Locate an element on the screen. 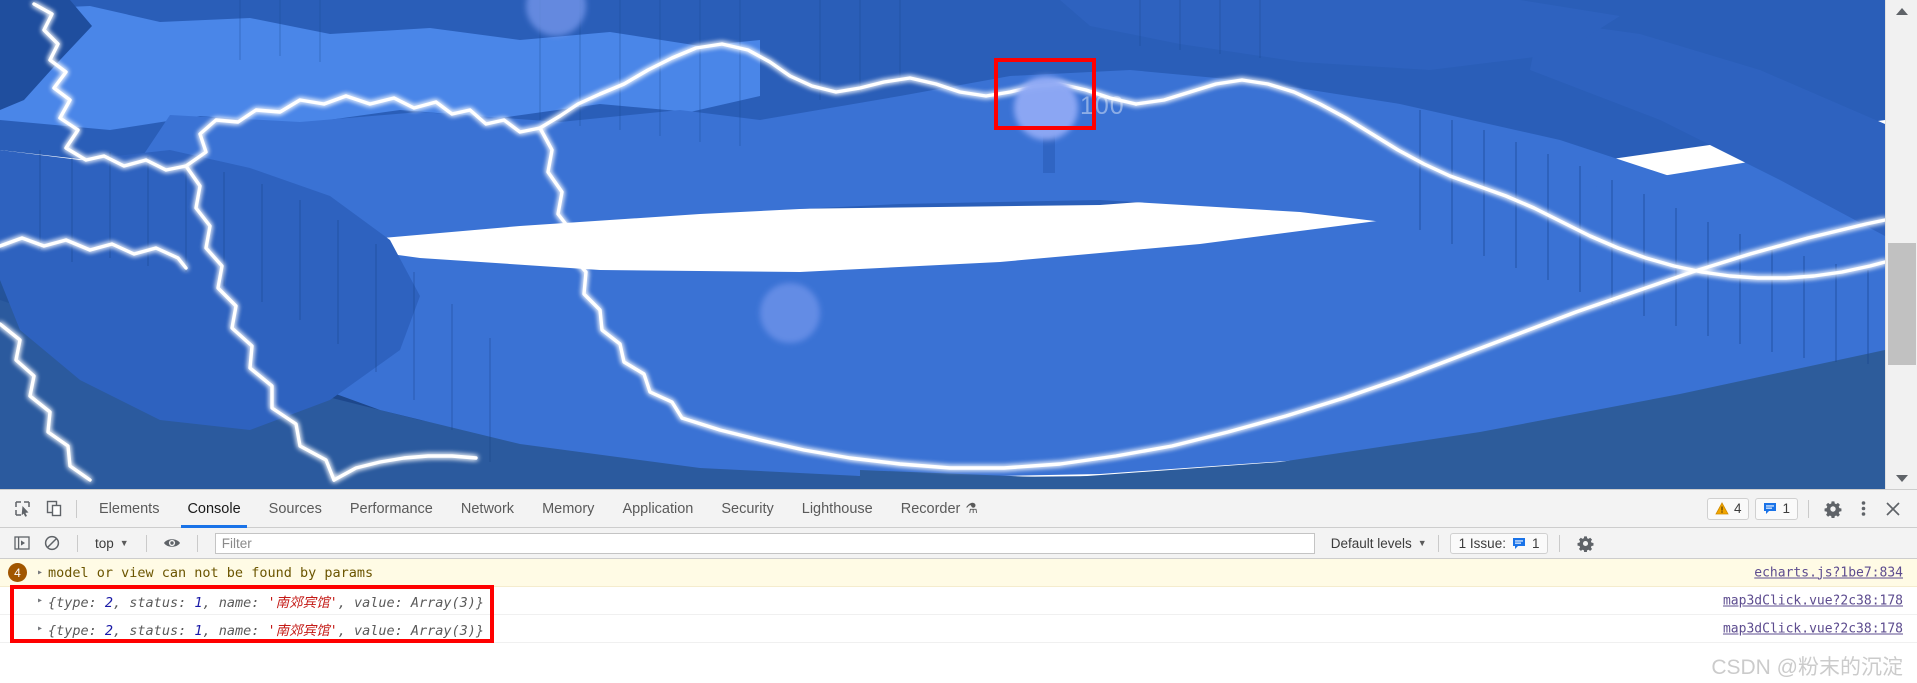 This screenshot has height=683, width=1917. tab-recorder-label: Recorder is located at coordinates (930, 508).